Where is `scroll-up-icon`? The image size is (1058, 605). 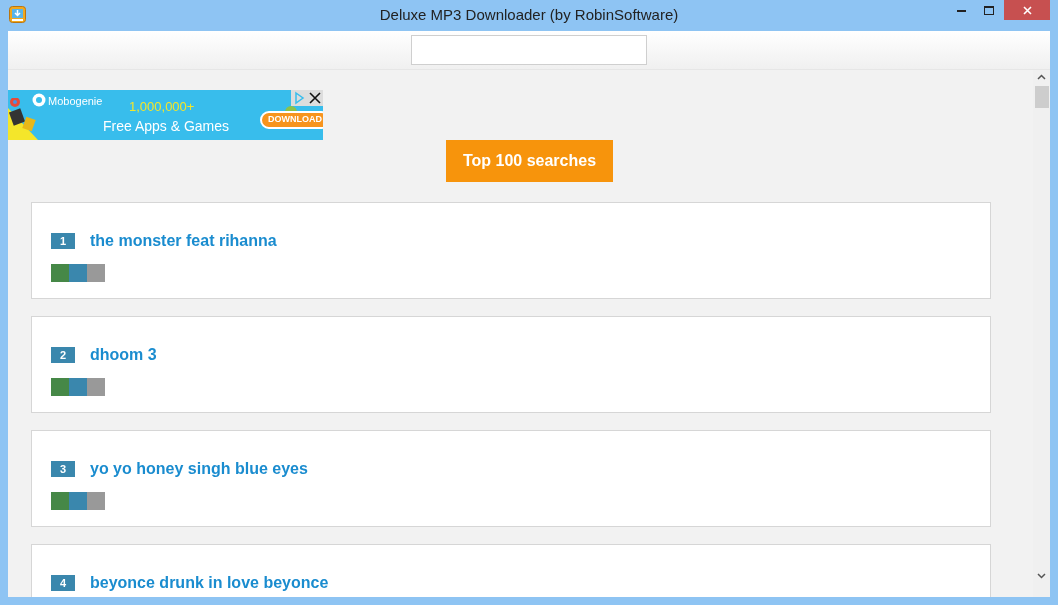 scroll-up-icon is located at coordinates (1041, 77).